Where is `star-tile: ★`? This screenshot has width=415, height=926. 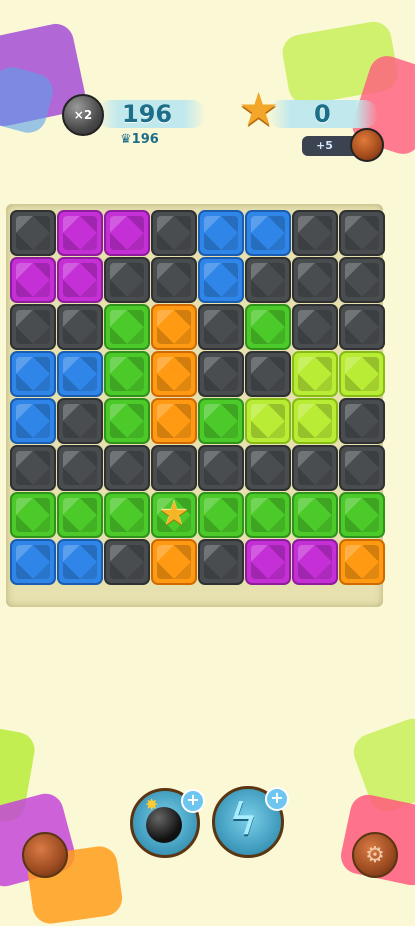
star-tile: ★ is located at coordinates (174, 515).